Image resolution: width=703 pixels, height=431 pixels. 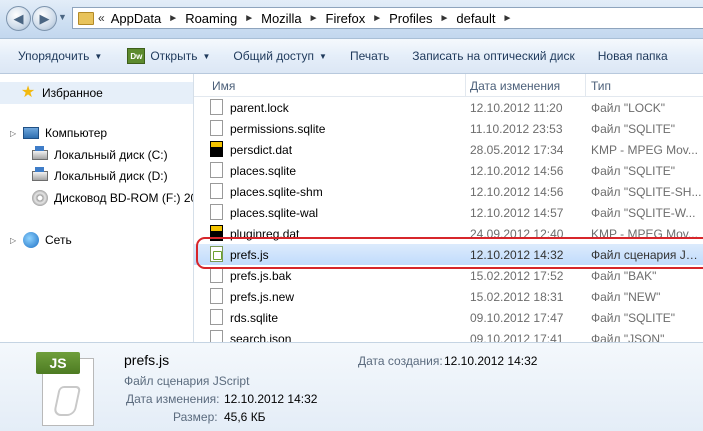 What do you see at coordinates (493, 56) in the screenshot?
I see `burn-label: Записать на оптический диск` at bounding box center [493, 56].